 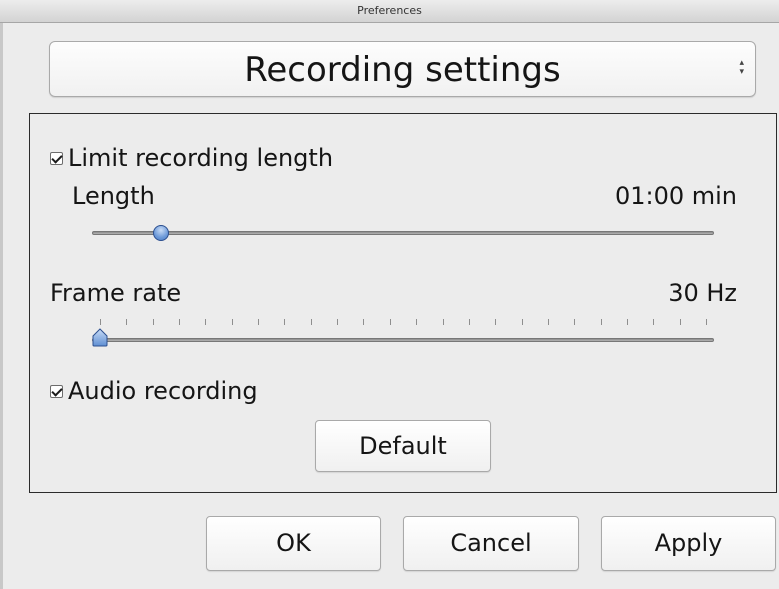 I want to click on audio-recording-checkbox, so click(x=56, y=391).